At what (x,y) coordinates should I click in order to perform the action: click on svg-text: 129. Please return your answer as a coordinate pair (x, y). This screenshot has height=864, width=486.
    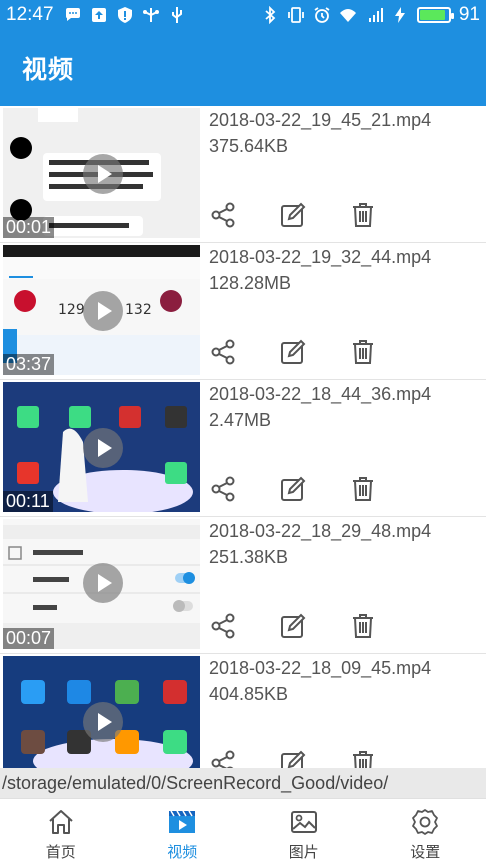
    Looking at the image, I should click on (71, 310).